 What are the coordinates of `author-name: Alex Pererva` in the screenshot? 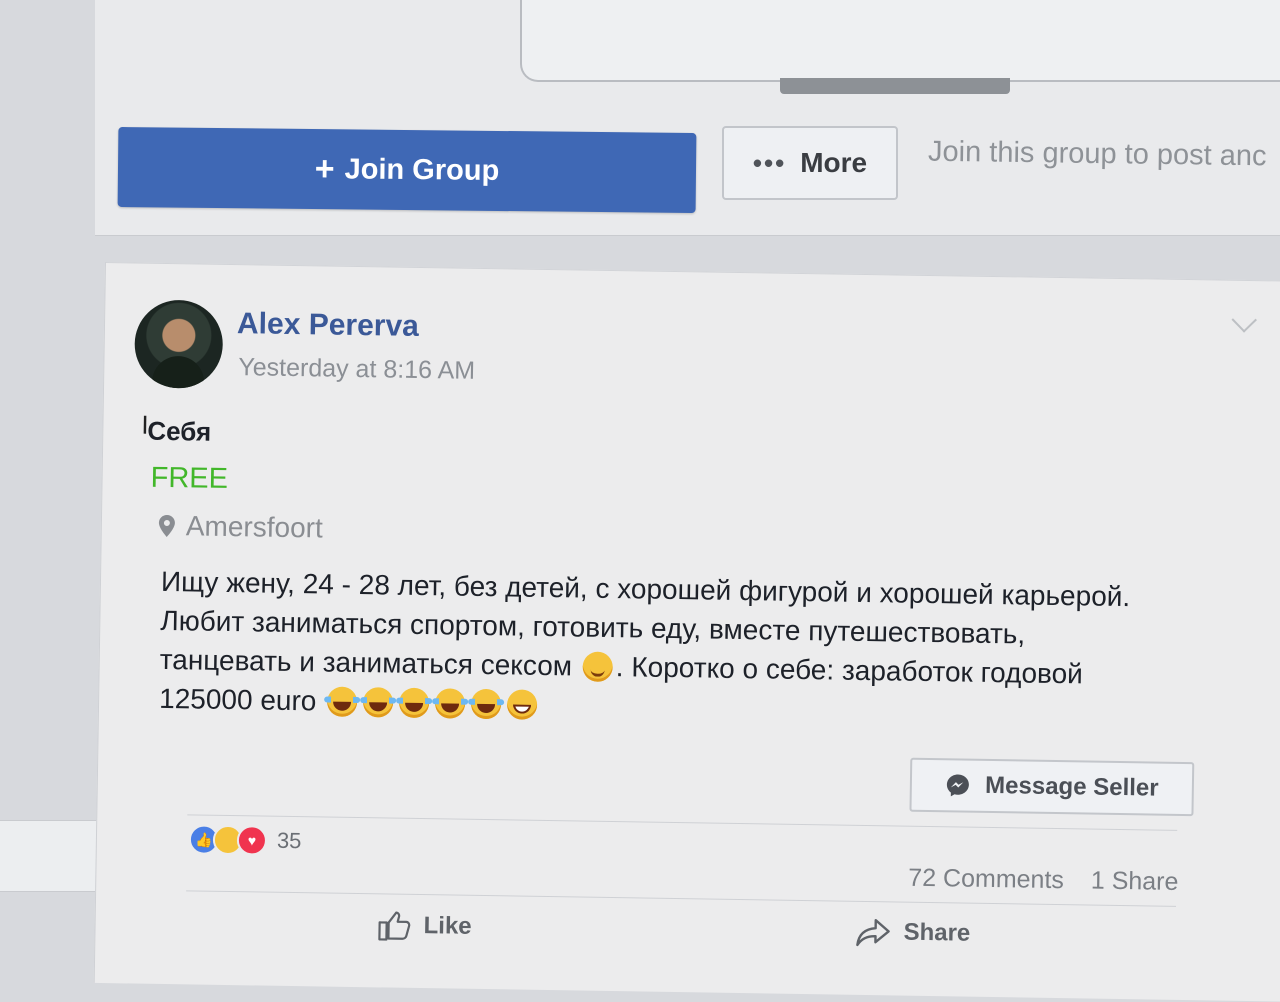 It's located at (328, 325).